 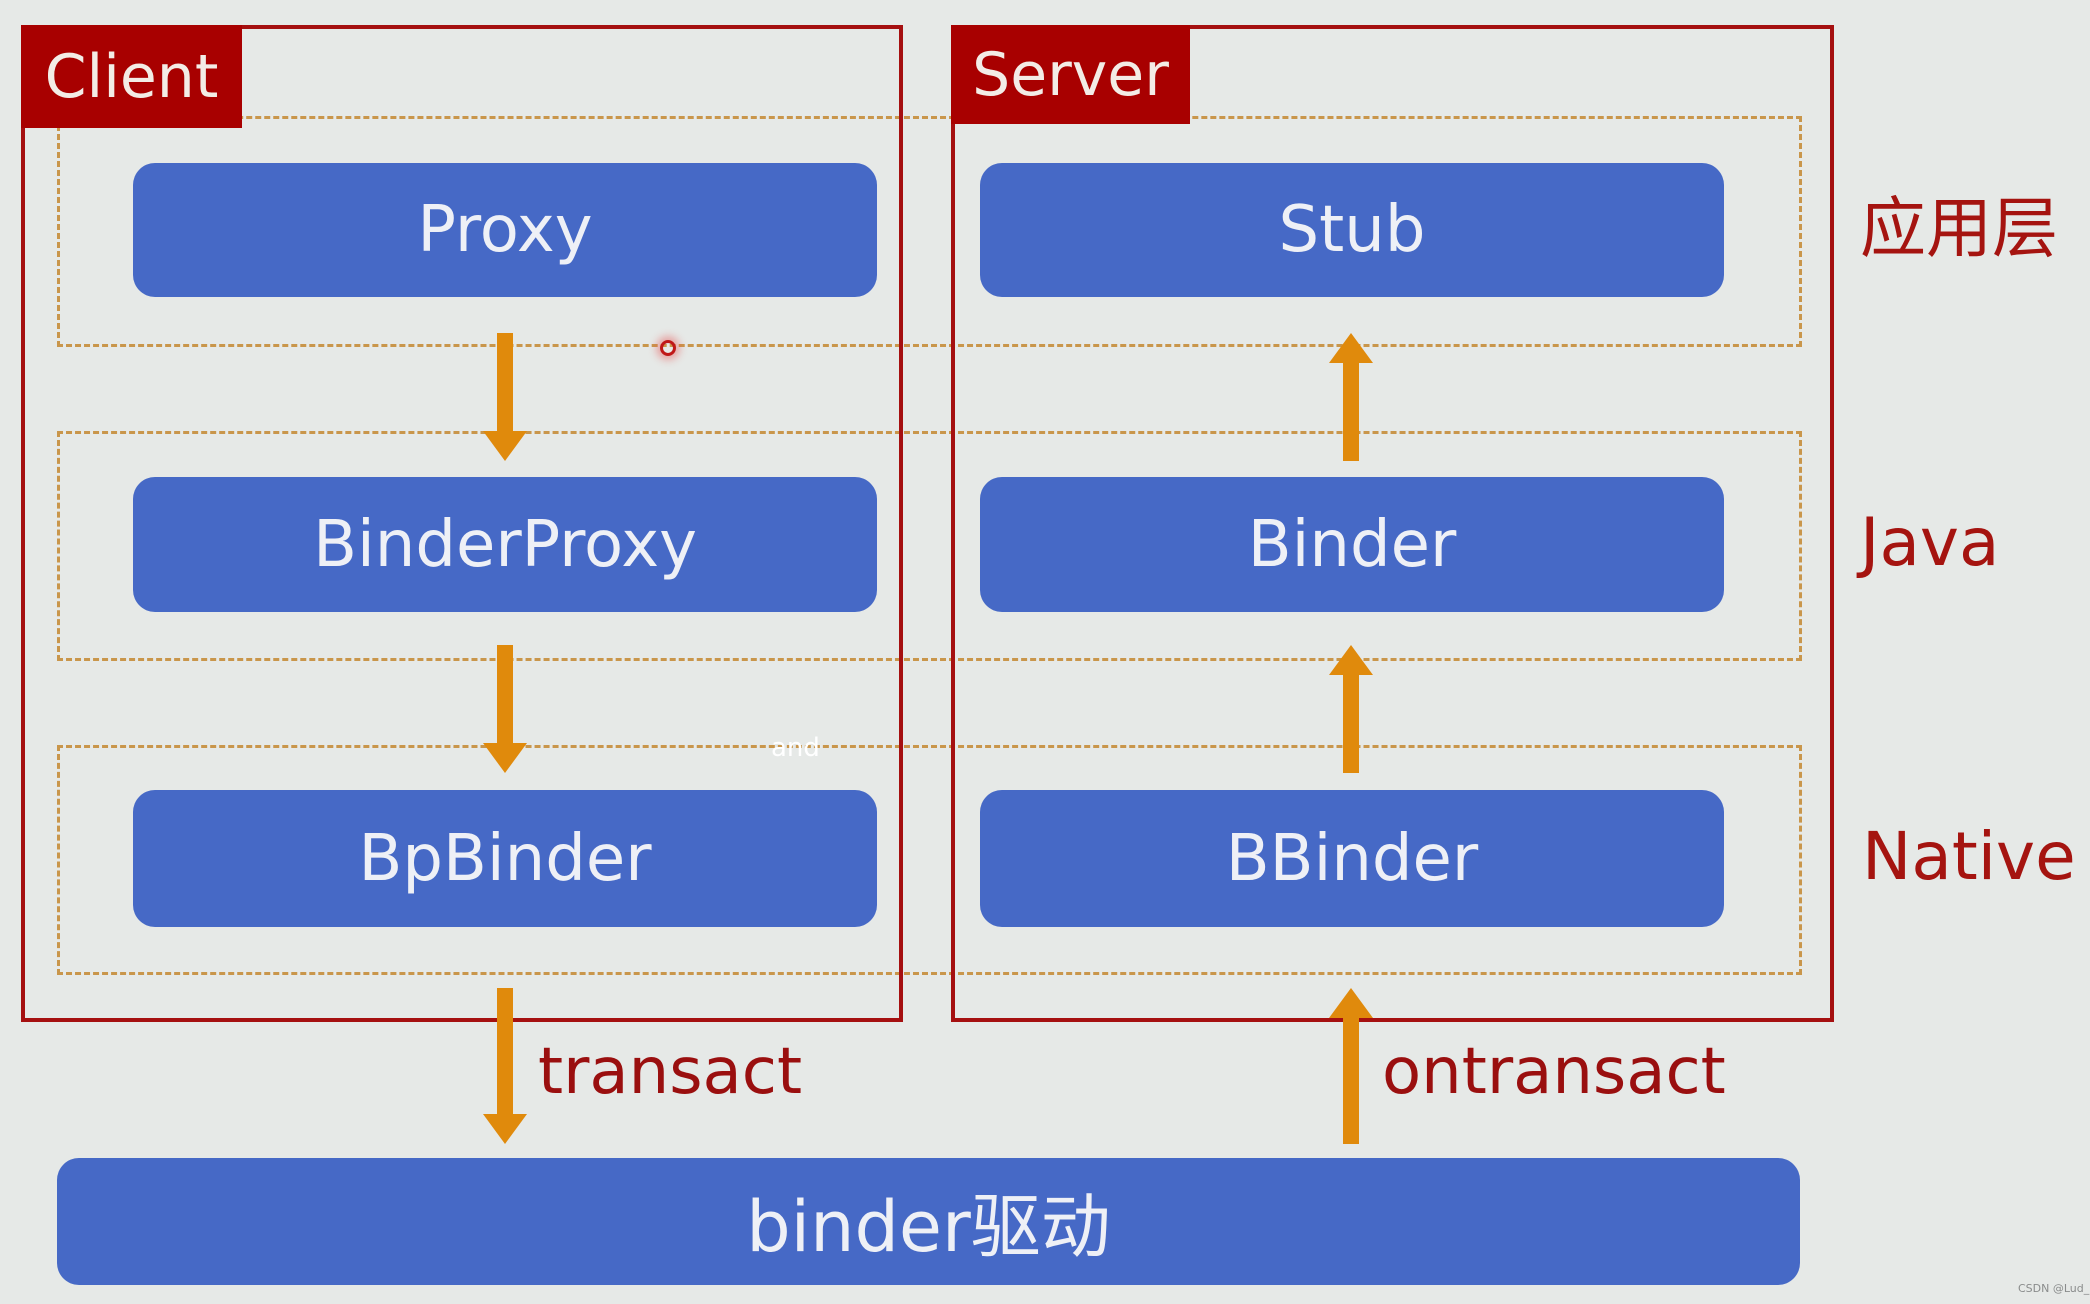 What do you see at coordinates (1351, 709) in the screenshot?
I see `arrow-up-bbinder-to-binder` at bounding box center [1351, 709].